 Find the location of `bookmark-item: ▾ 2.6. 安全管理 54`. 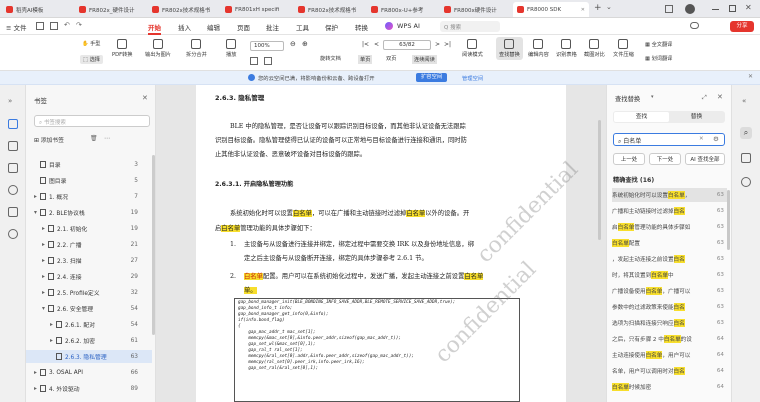

bookmark-item: ▾ 2.6. 安全管理 54 is located at coordinates (89, 308).